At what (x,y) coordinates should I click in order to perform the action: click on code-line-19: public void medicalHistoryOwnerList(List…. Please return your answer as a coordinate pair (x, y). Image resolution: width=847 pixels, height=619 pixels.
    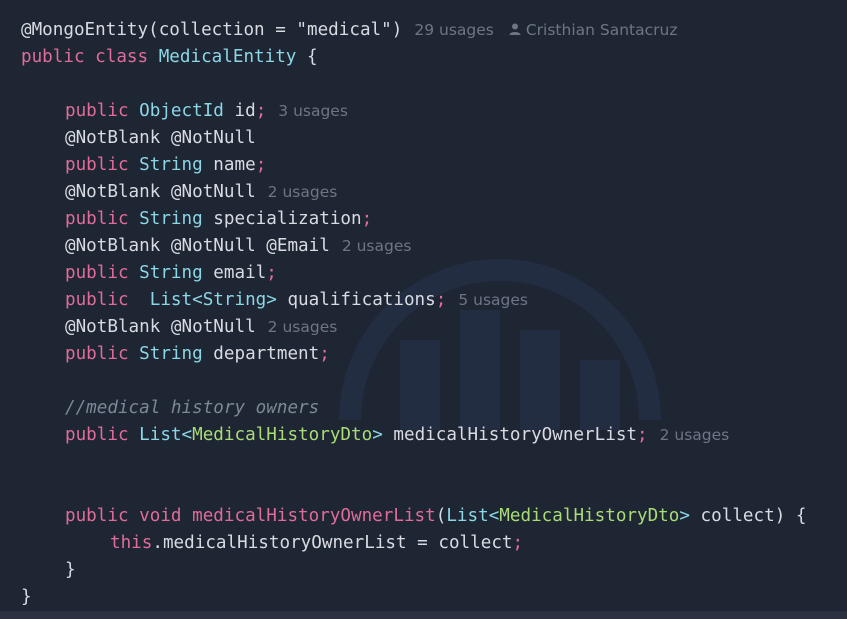
    Looking at the image, I should click on (414, 516).